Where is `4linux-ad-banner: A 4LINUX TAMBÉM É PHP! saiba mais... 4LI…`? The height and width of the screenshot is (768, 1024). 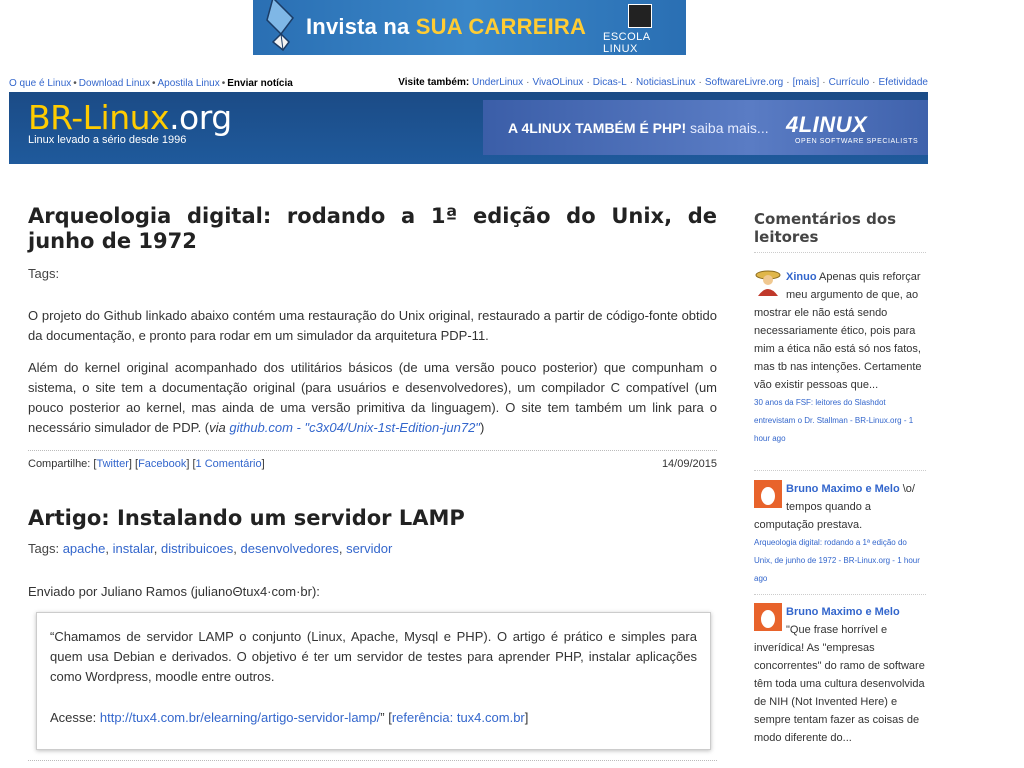 4linux-ad-banner: A 4LINUX TAMBÉM É PHP! saiba mais... 4LI… is located at coordinates (705, 127).